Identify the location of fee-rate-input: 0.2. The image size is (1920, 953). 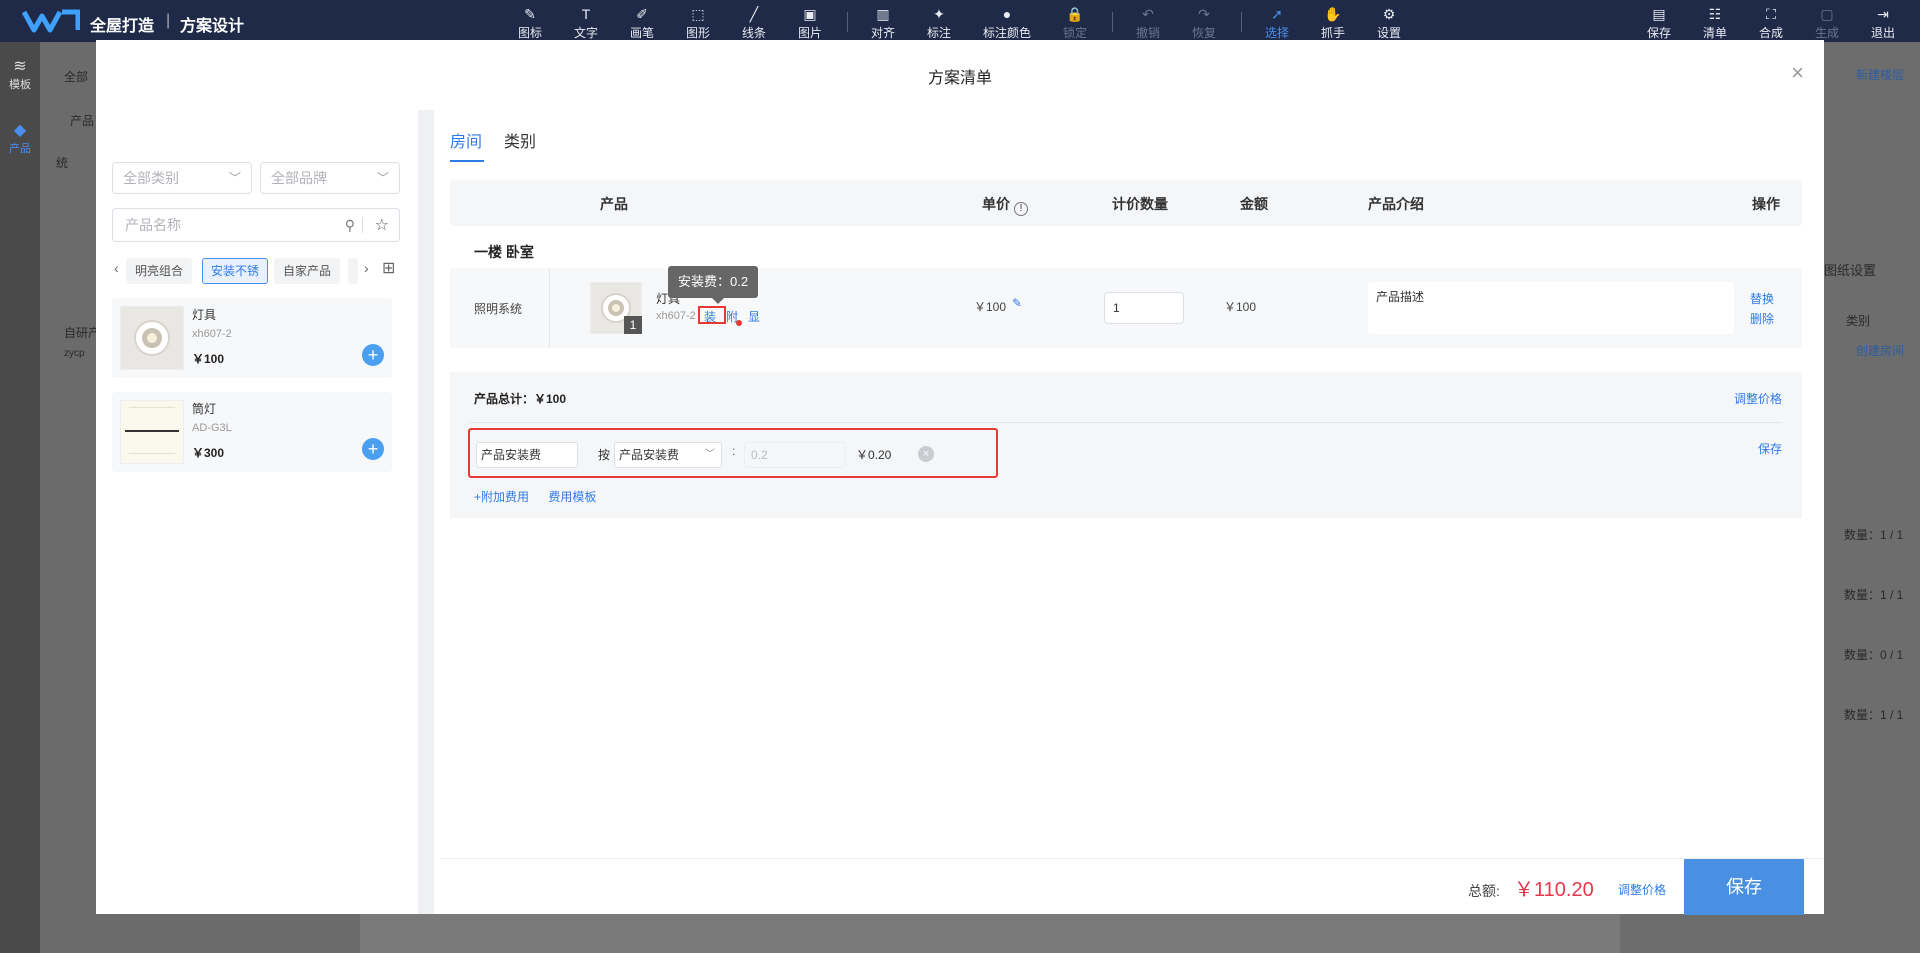
(795, 455).